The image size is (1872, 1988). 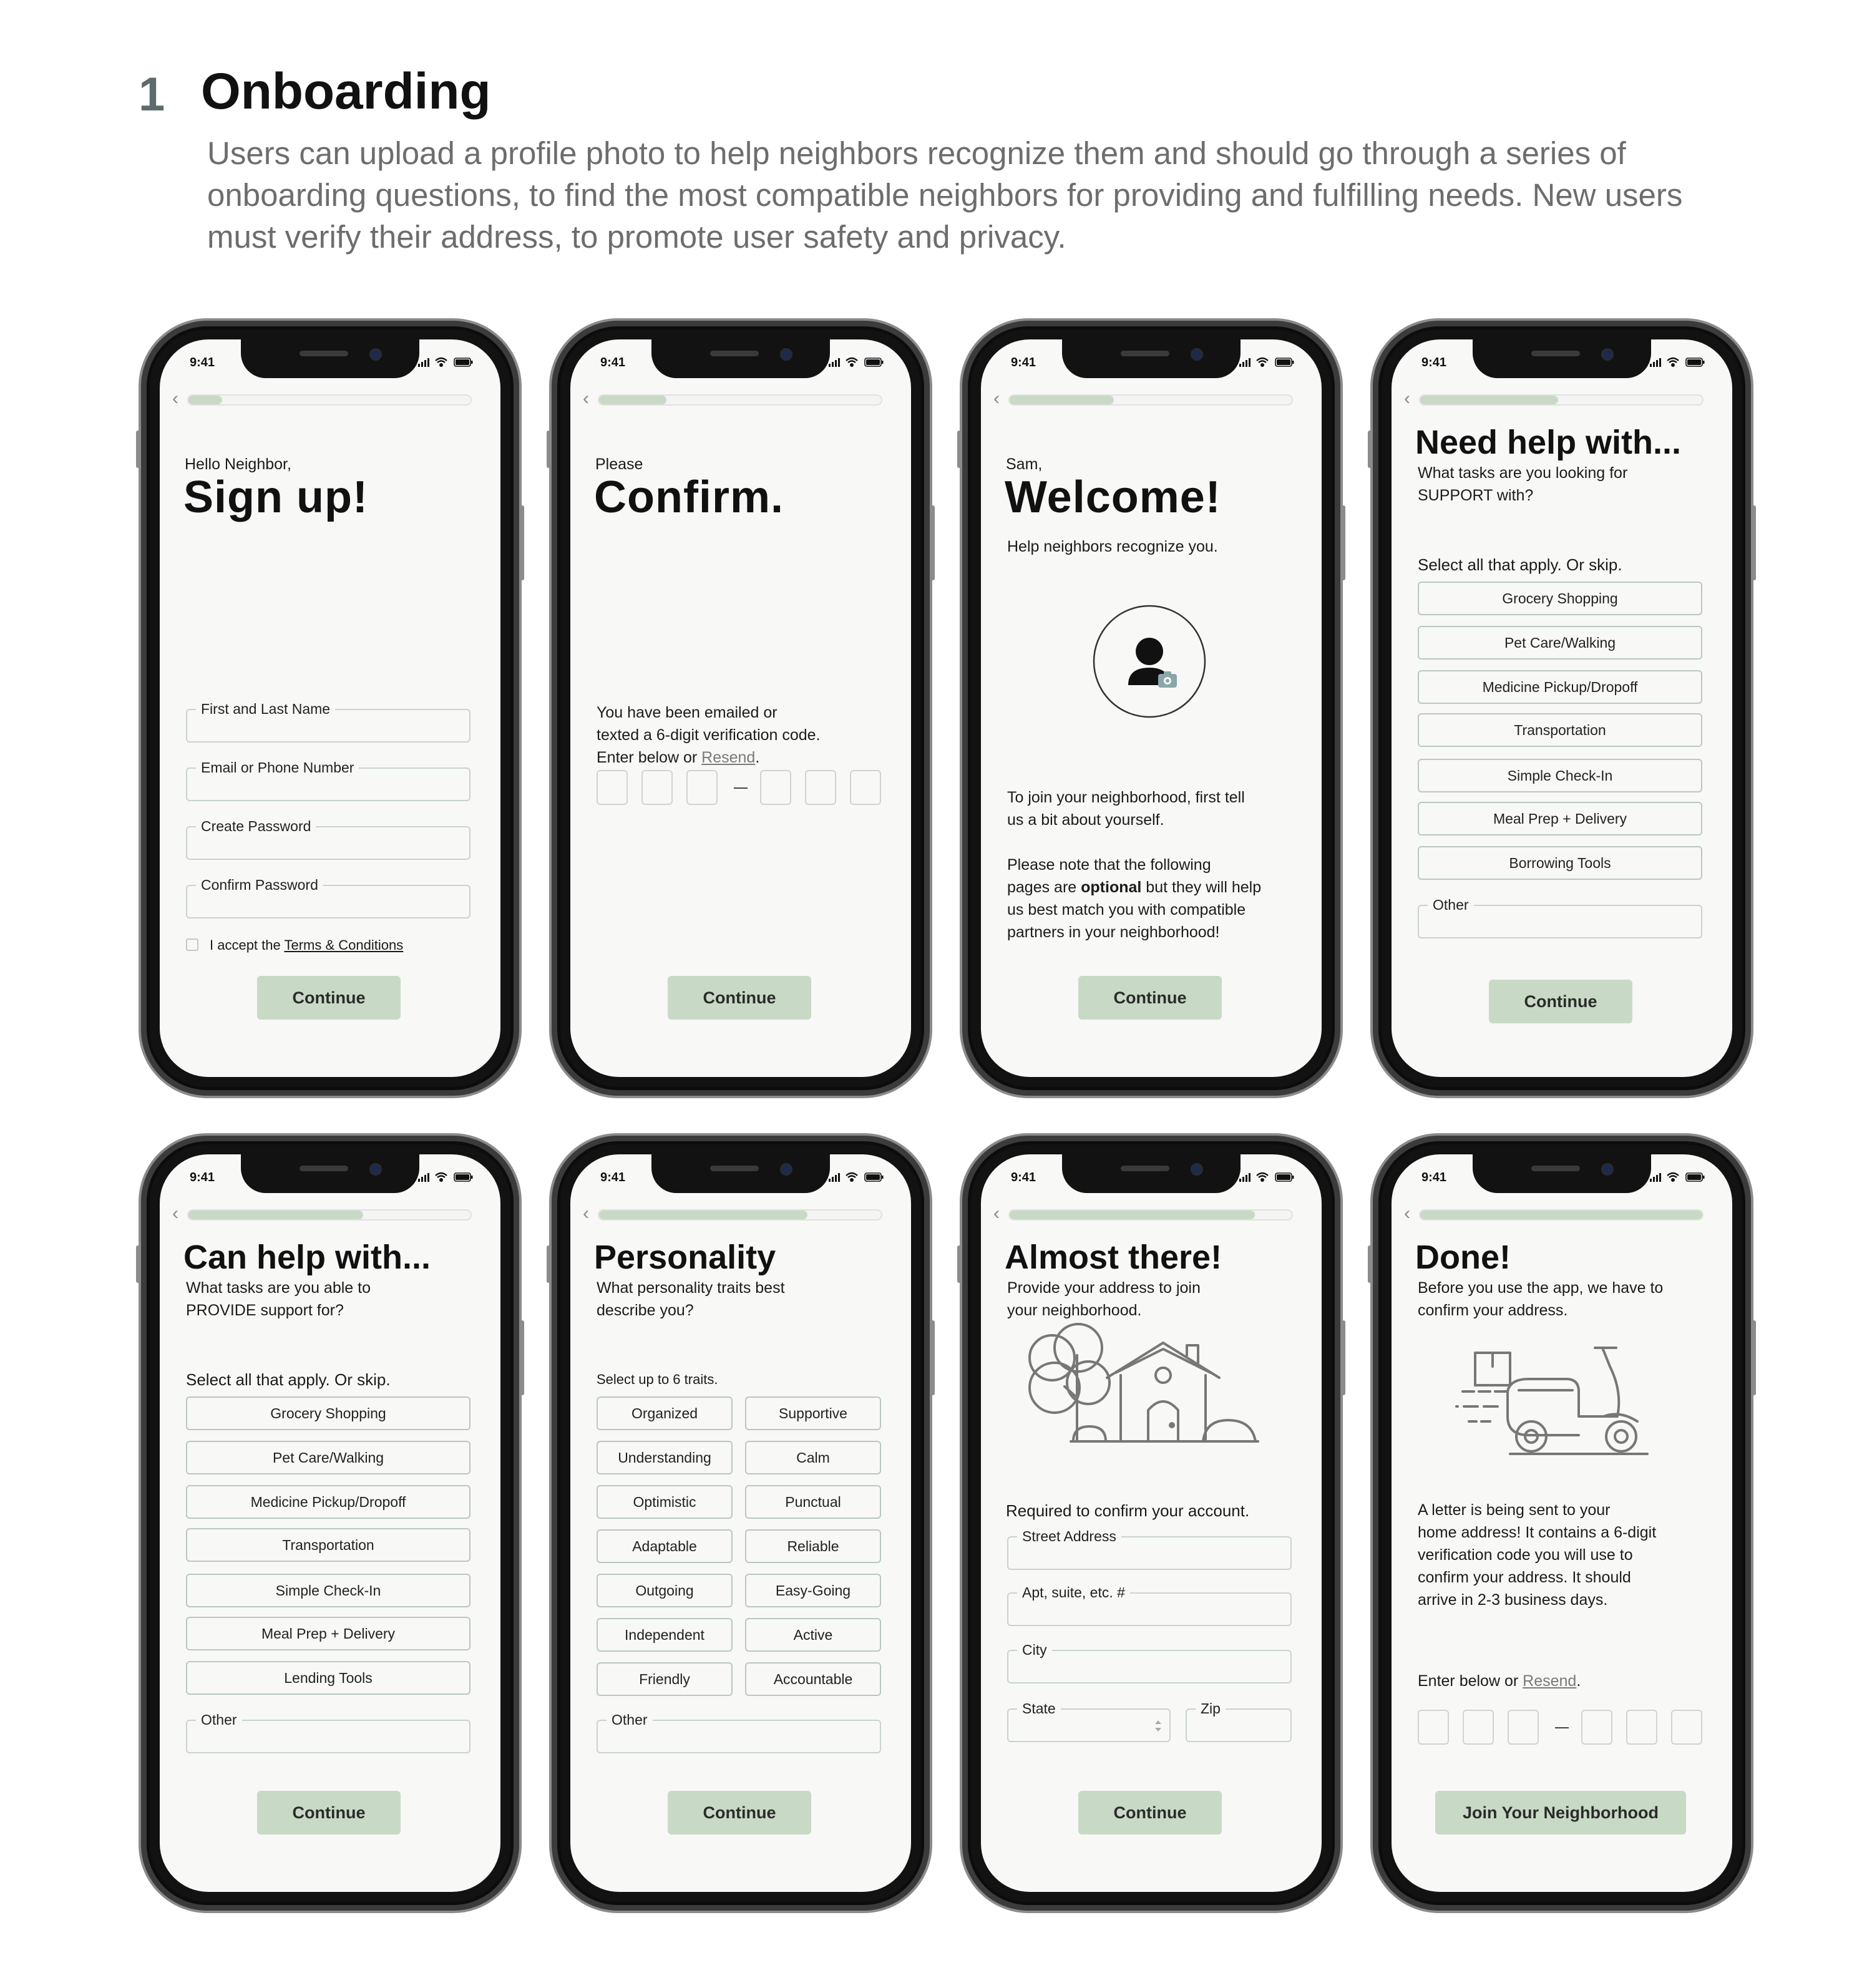 I want to click on battery-icon, so click(x=1695, y=362).